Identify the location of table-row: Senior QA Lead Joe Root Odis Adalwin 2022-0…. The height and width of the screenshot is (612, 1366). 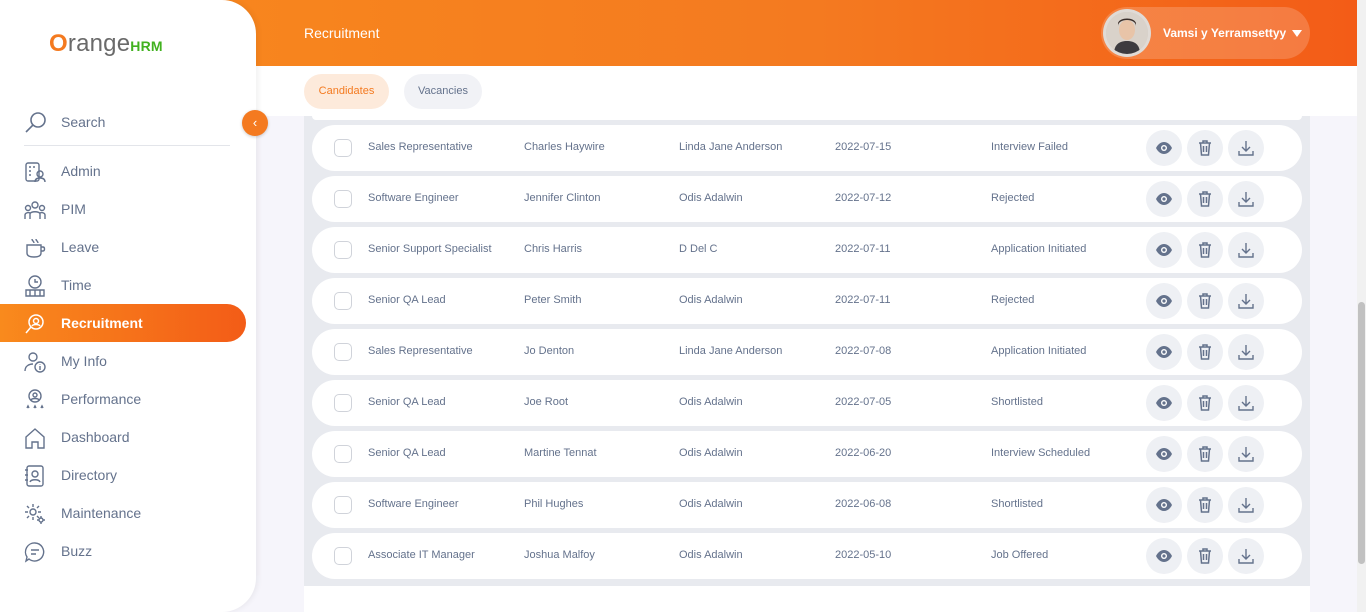
(807, 403).